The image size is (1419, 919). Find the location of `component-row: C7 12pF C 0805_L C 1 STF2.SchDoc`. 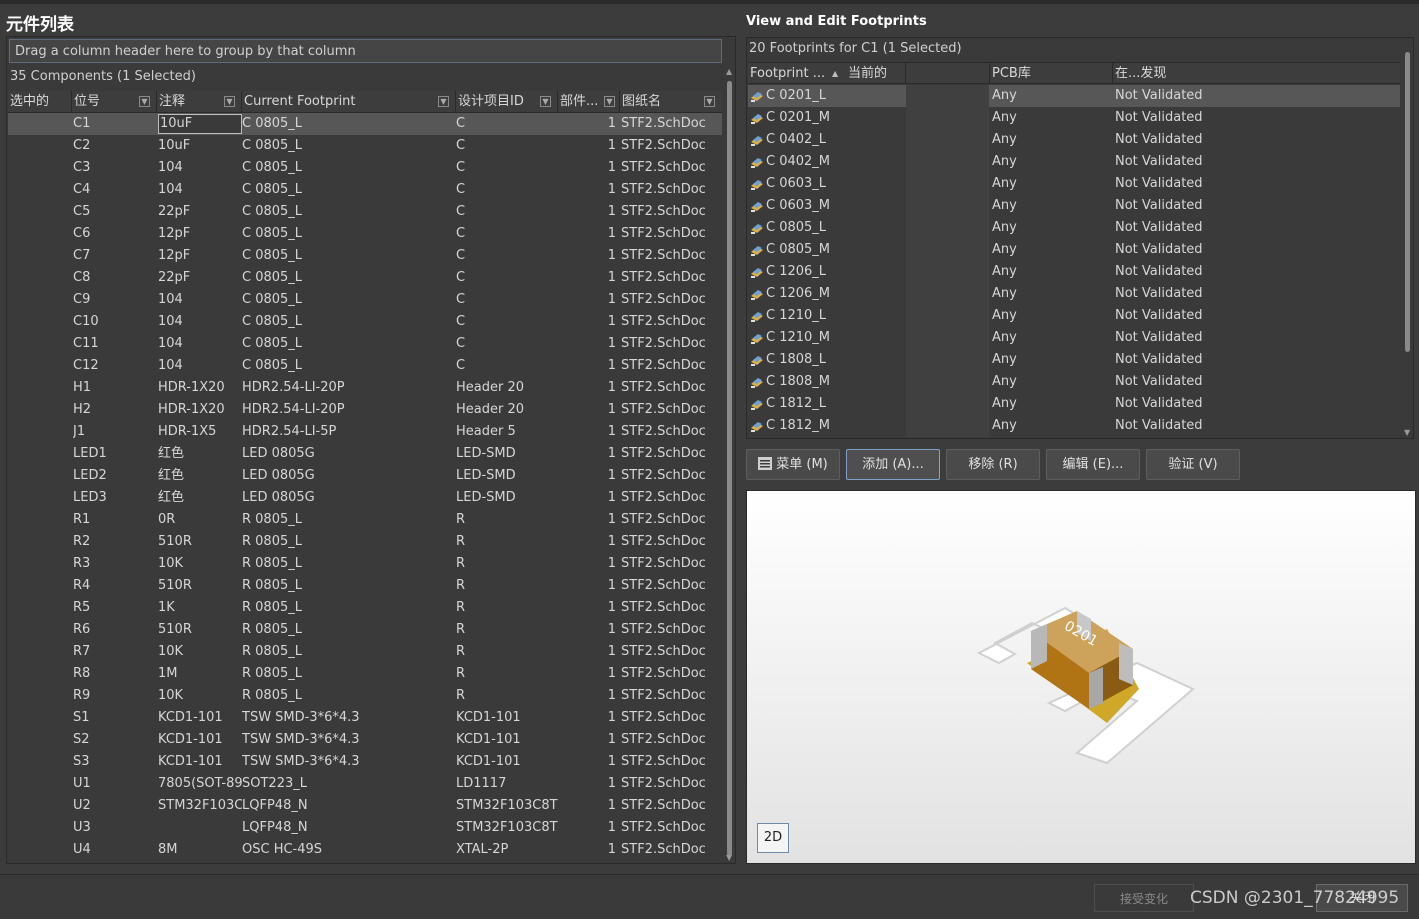

component-row: C7 12pF C 0805_L C 1 STF2.SchDoc is located at coordinates (365, 256).